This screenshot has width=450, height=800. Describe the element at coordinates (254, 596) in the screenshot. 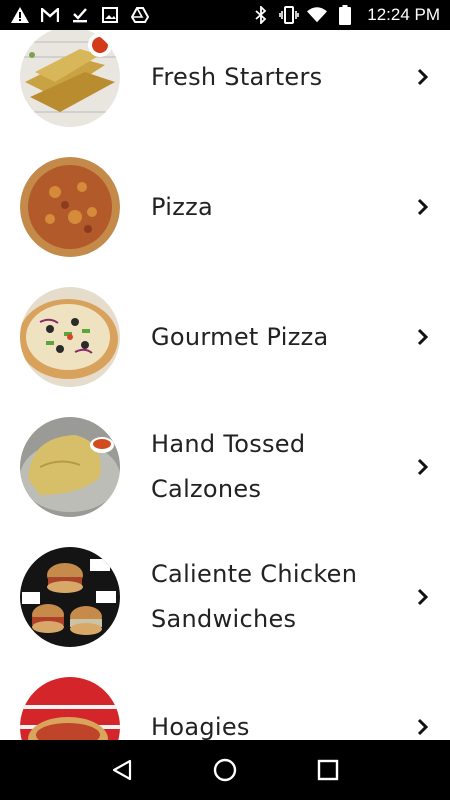

I see `menu-item-label: Caliente Chicken Sandwiches` at that location.